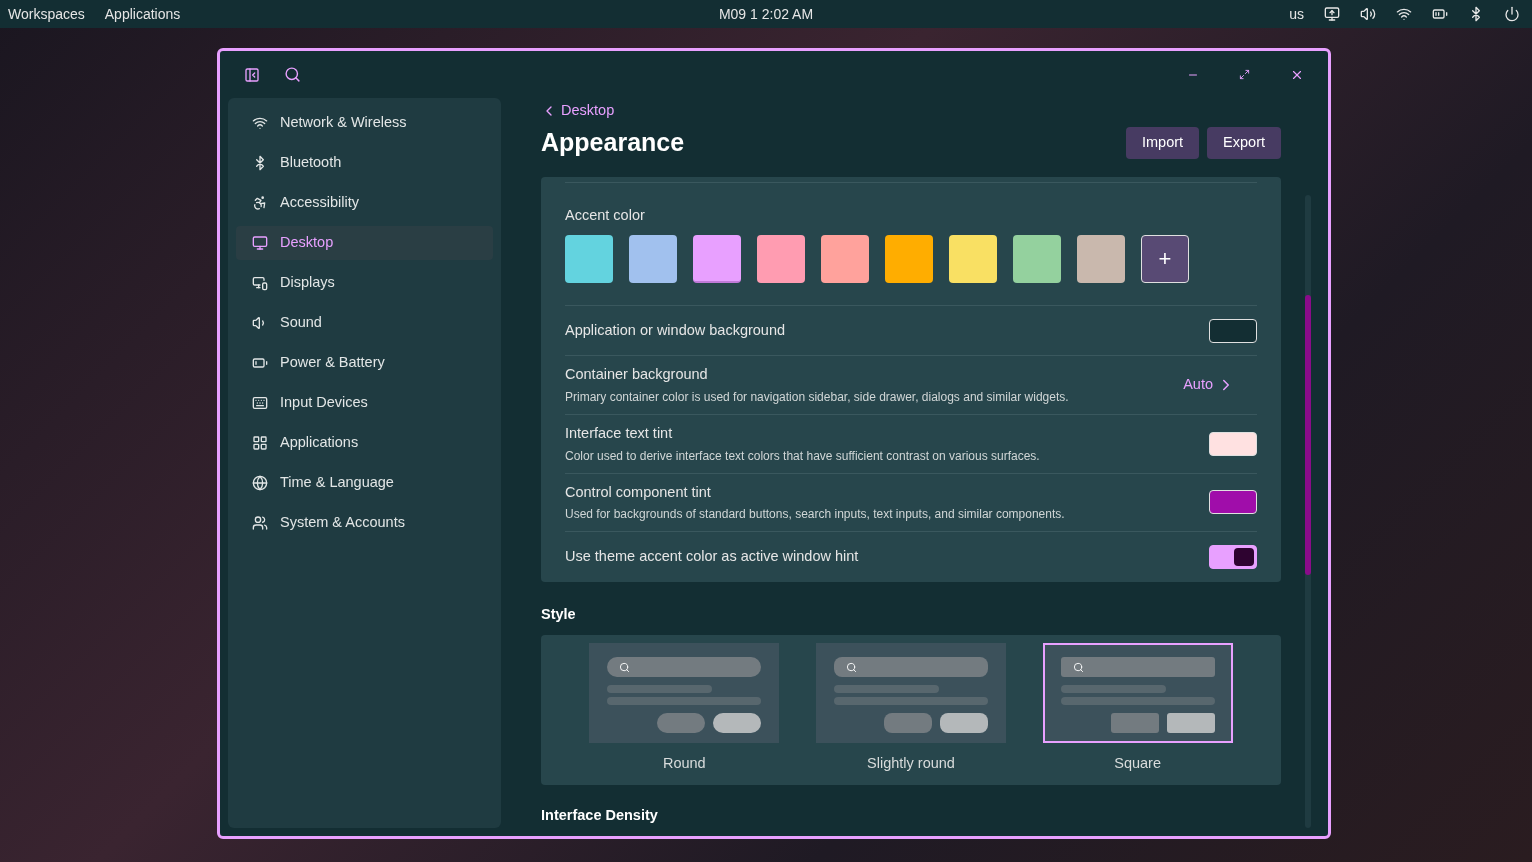 Image resolution: width=1532 pixels, height=862 pixels. Describe the element at coordinates (766, 14) in the screenshot. I see `clock: M09 1 2:02 AM` at that location.